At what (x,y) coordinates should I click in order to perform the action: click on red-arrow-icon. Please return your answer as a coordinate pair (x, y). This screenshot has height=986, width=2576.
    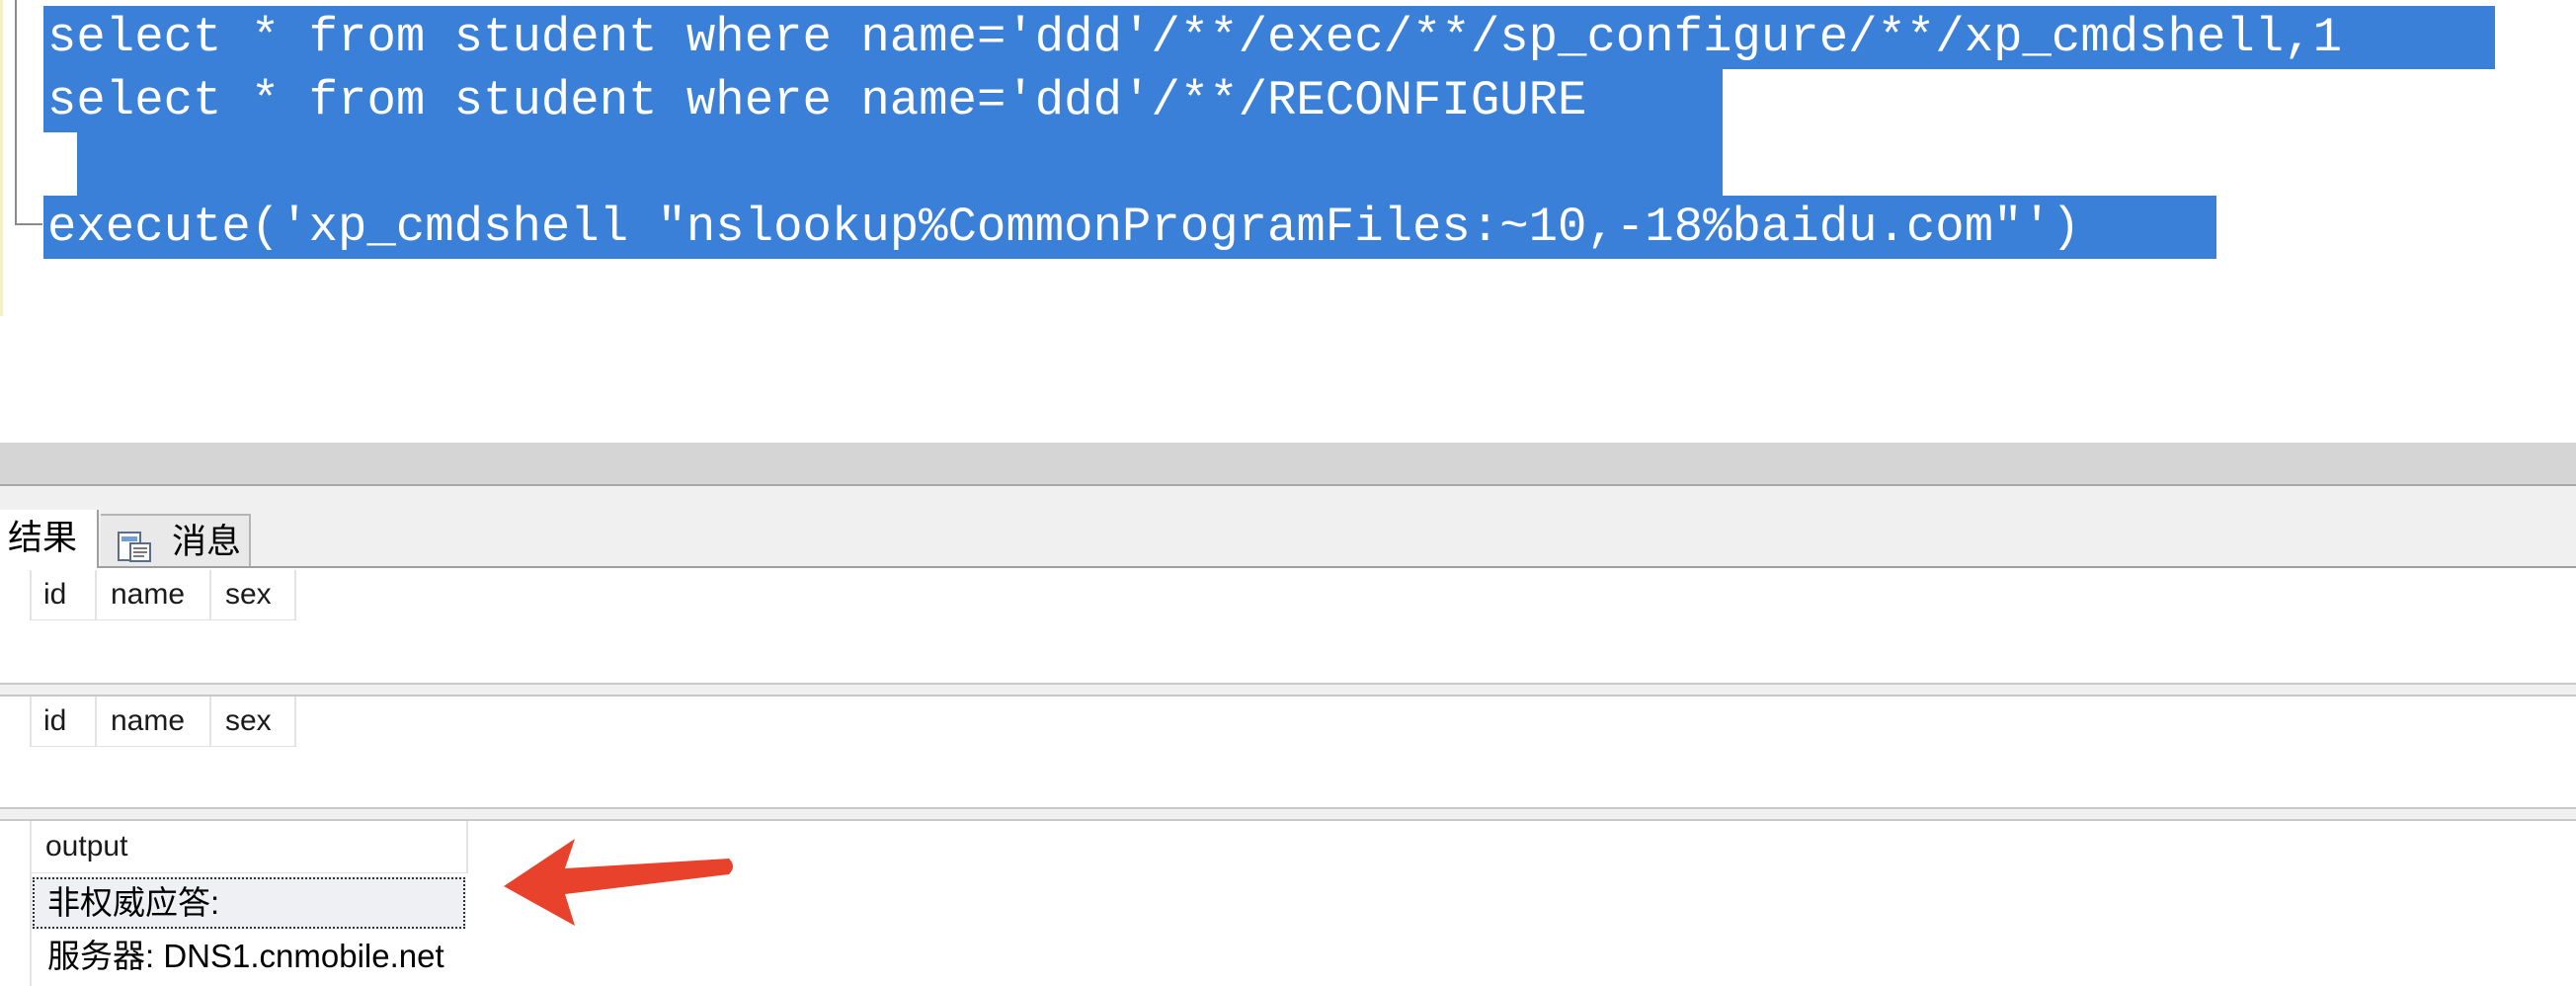
    Looking at the image, I should click on (618, 882).